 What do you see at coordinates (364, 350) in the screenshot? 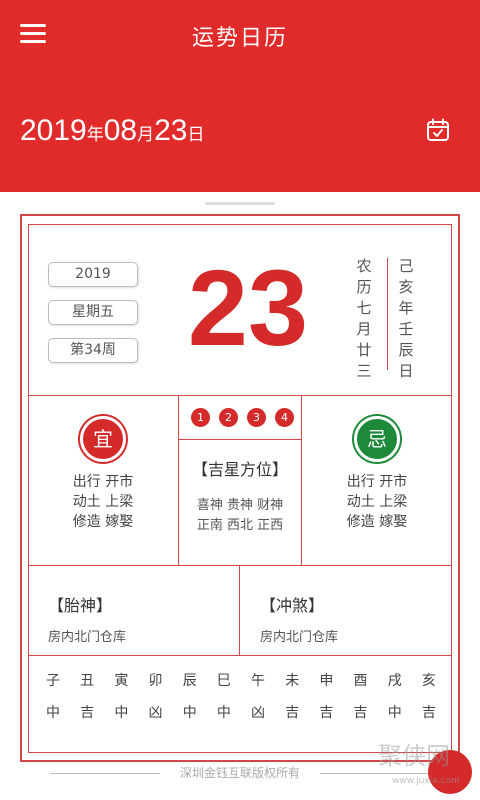
I see `lunar-char: 廿` at bounding box center [364, 350].